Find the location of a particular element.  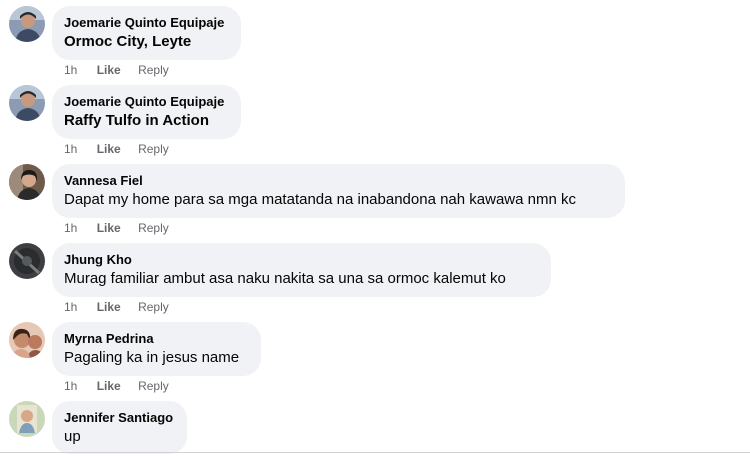

comment-bubble: Myrna Pedrina Pagaling ka in jesus name is located at coordinates (156, 349).